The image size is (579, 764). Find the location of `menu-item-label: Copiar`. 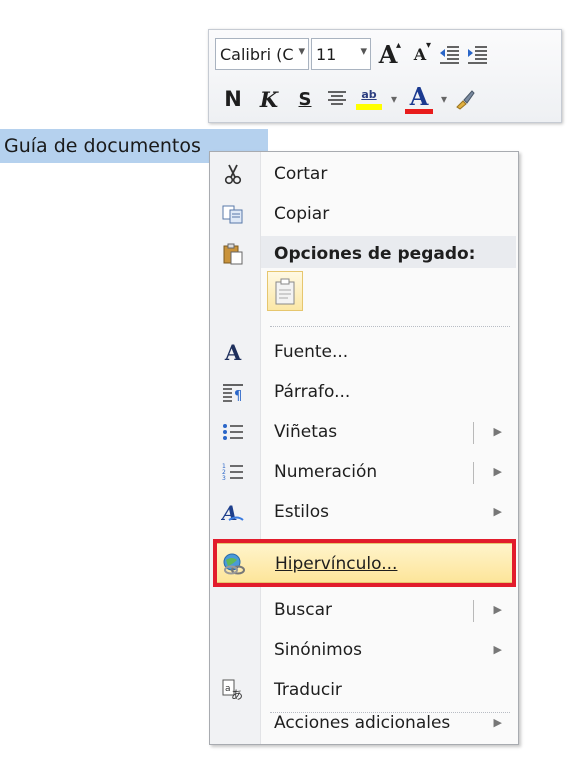

menu-item-label: Copiar is located at coordinates (302, 214).